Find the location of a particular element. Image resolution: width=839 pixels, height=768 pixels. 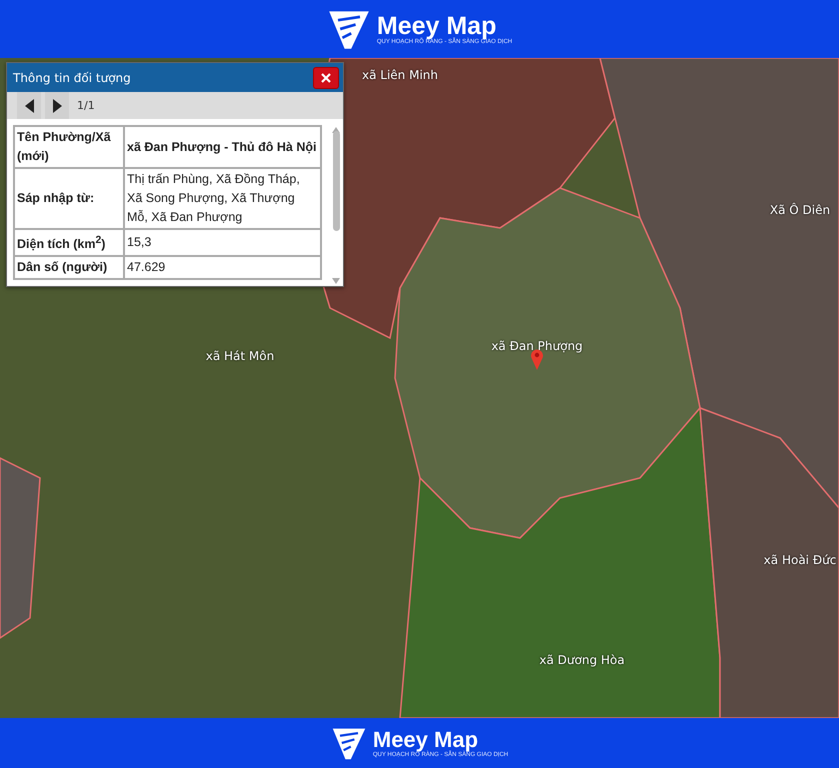

next-button is located at coordinates (57, 105).